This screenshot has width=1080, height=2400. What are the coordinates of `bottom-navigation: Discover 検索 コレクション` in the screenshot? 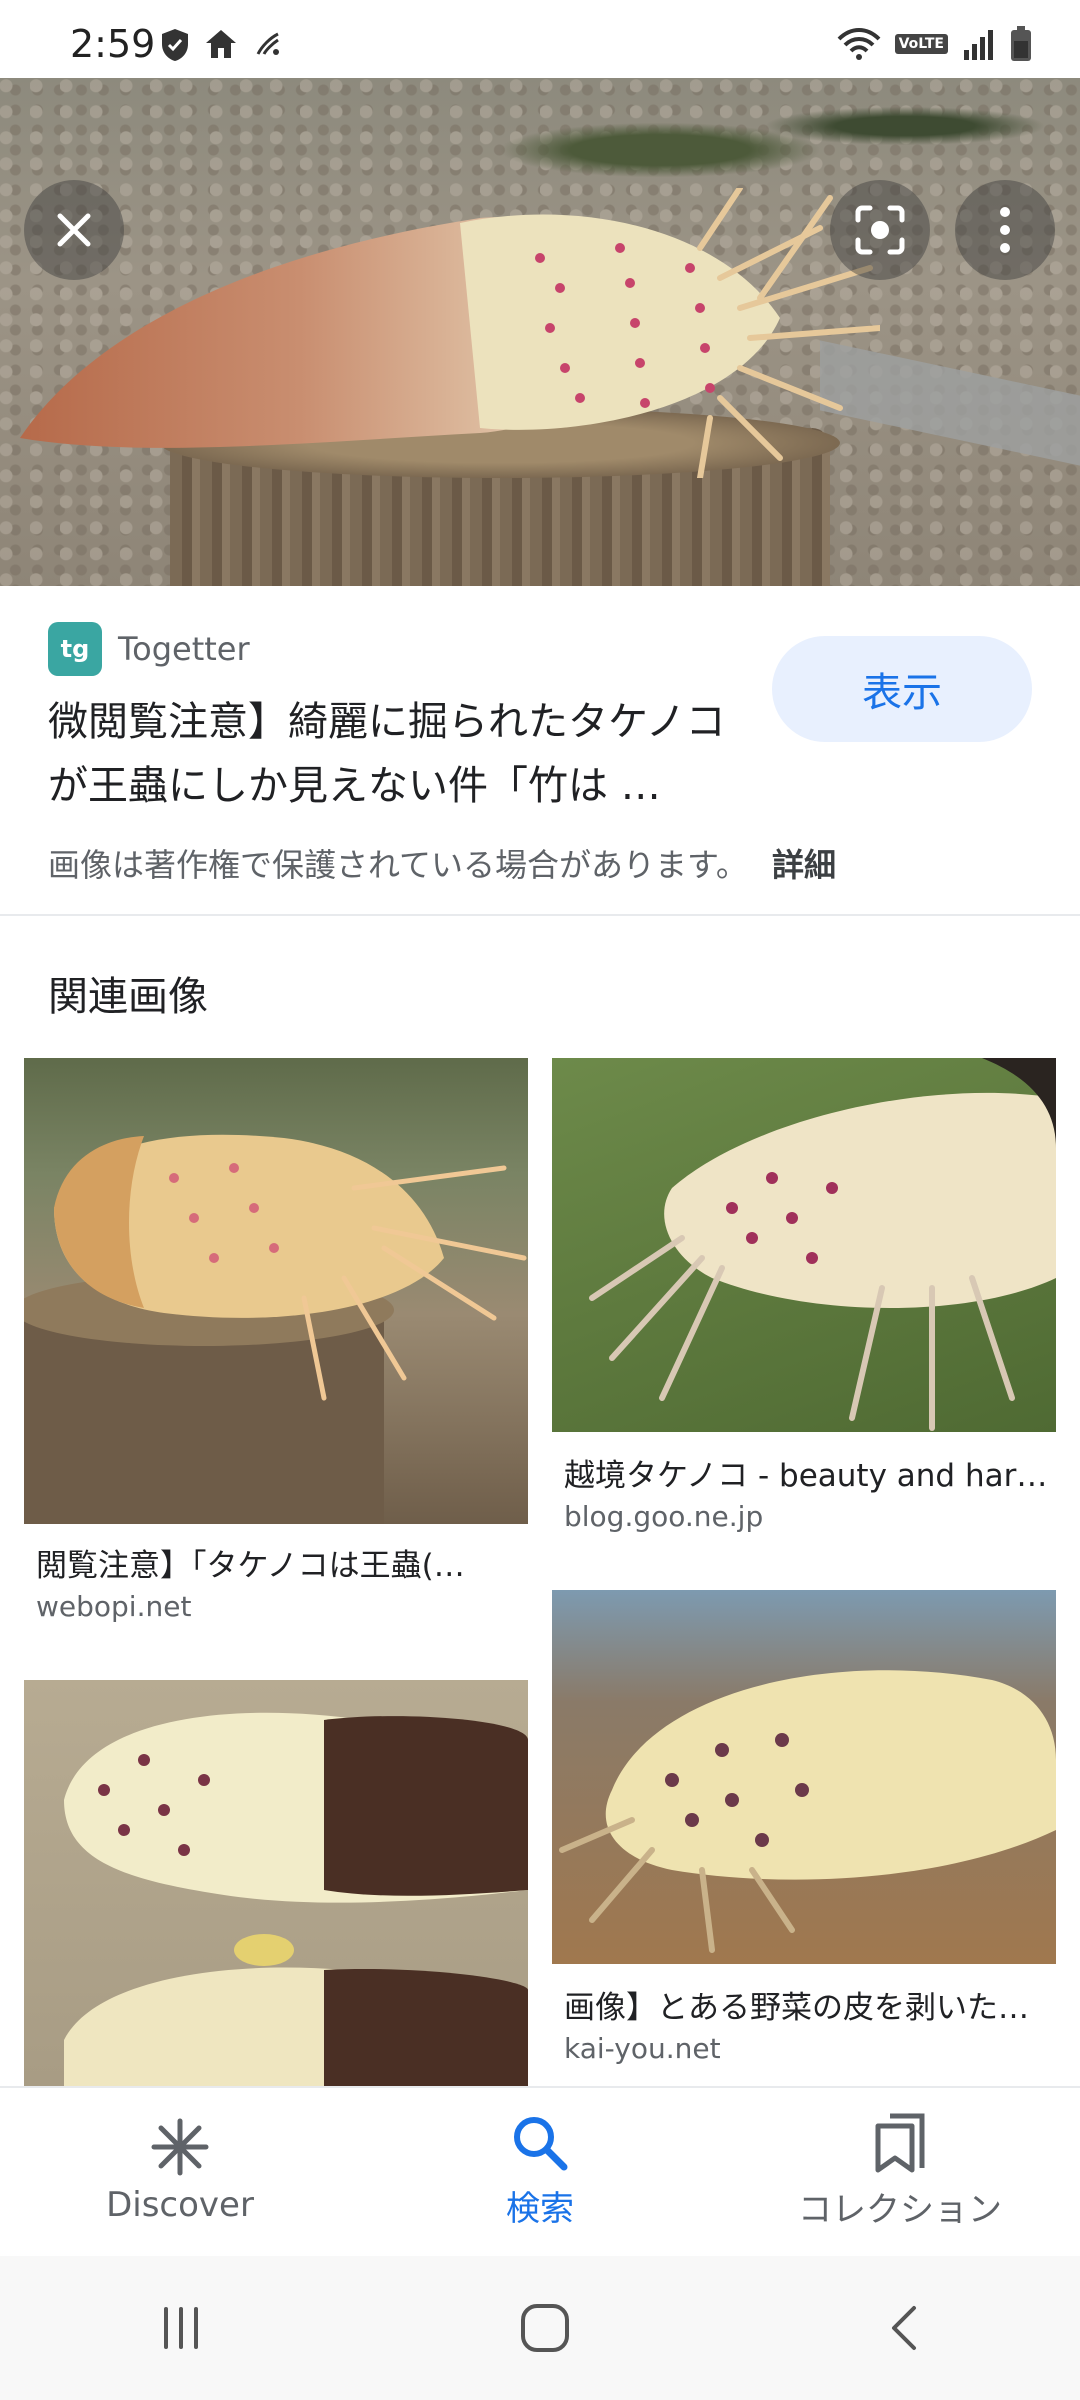 It's located at (540, 2170).